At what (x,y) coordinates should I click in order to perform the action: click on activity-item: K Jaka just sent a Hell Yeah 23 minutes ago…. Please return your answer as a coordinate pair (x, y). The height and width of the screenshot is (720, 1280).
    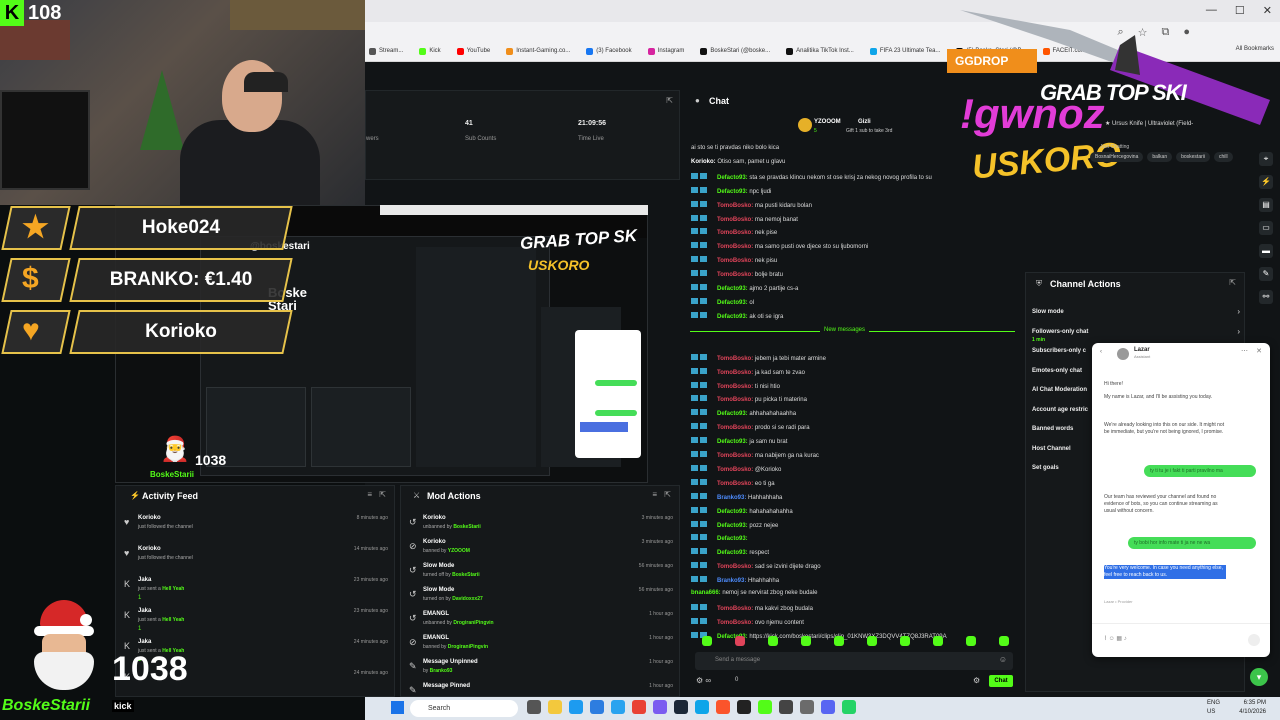
    Looking at the image, I should click on (256, 619).